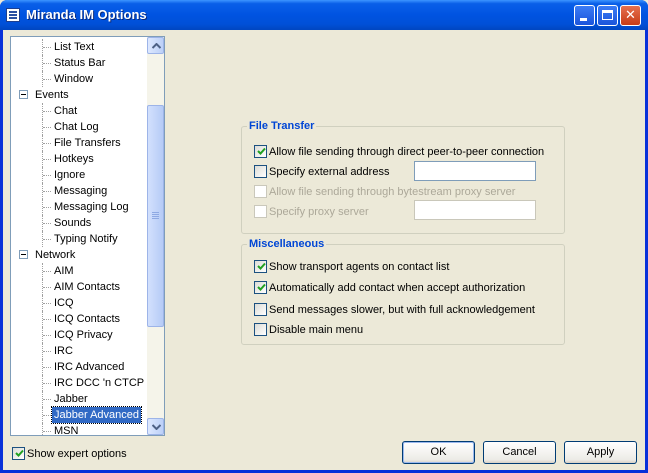  I want to click on chevron-up-icon, so click(156, 46).